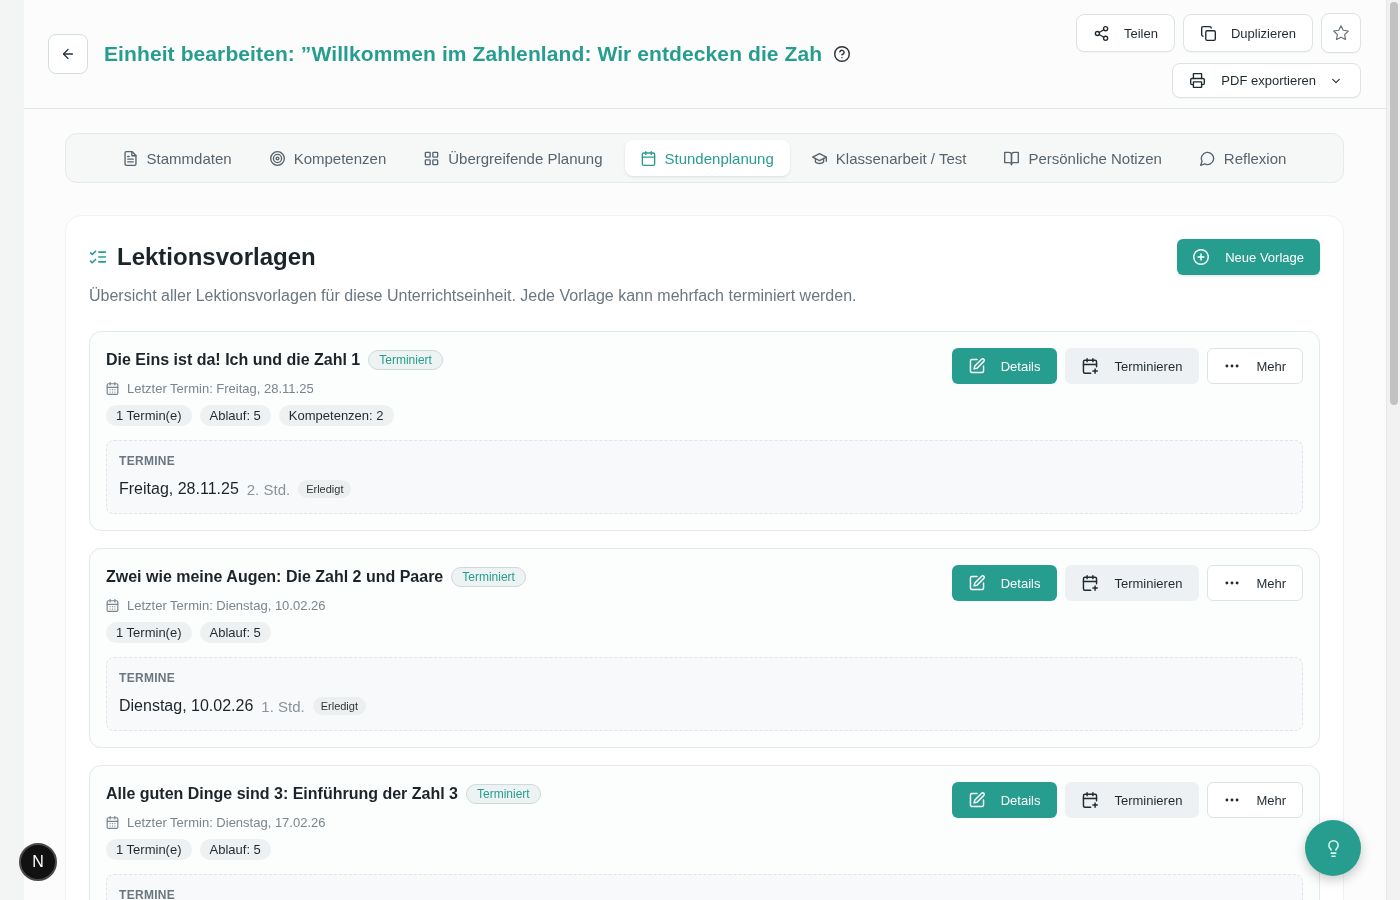 The width and height of the screenshot is (1400, 900). Describe the element at coordinates (268, 489) in the screenshot. I see `lesson-period: 2. Std.` at that location.